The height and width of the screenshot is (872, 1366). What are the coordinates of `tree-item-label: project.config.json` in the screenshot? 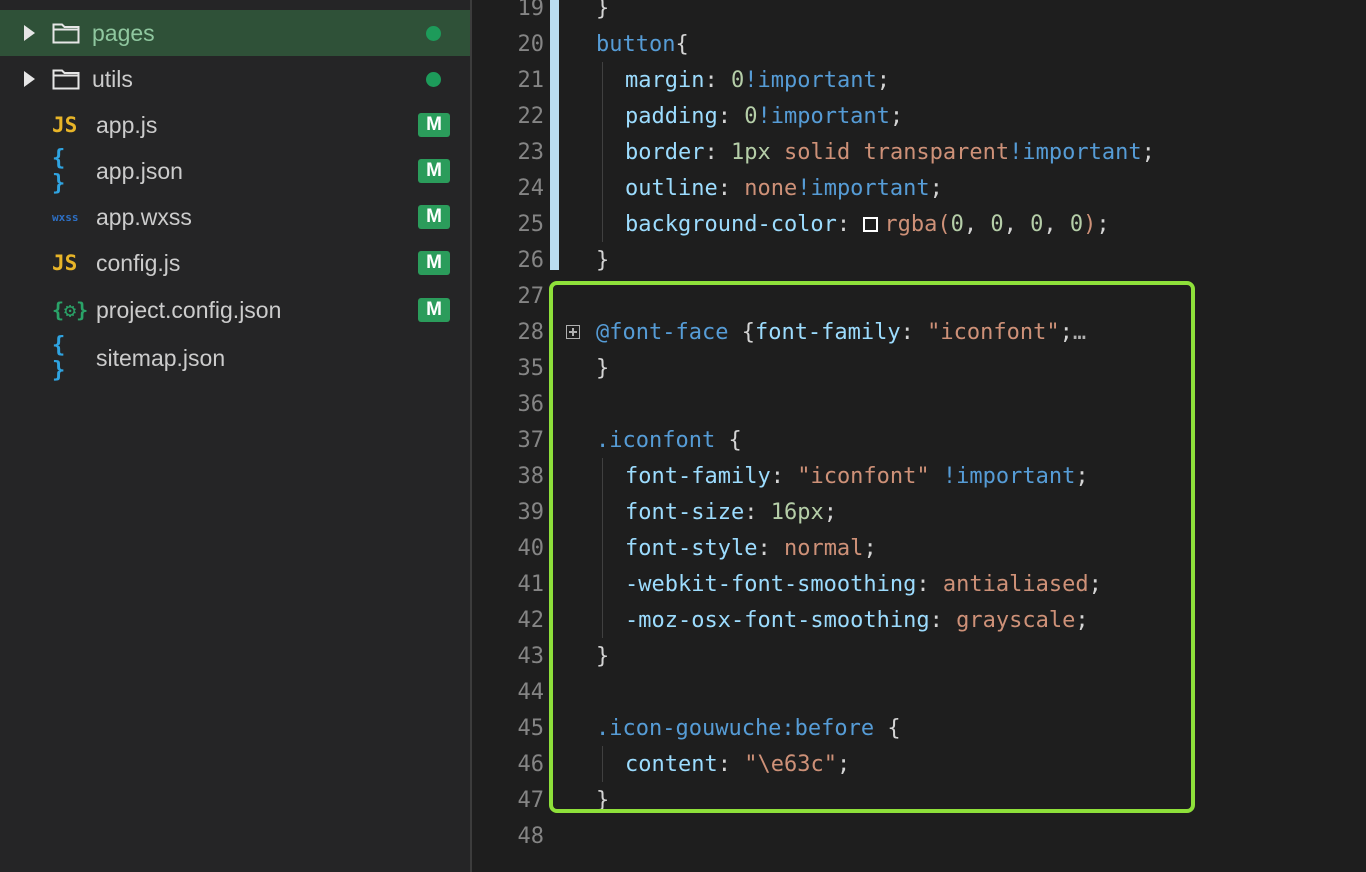 It's located at (189, 309).